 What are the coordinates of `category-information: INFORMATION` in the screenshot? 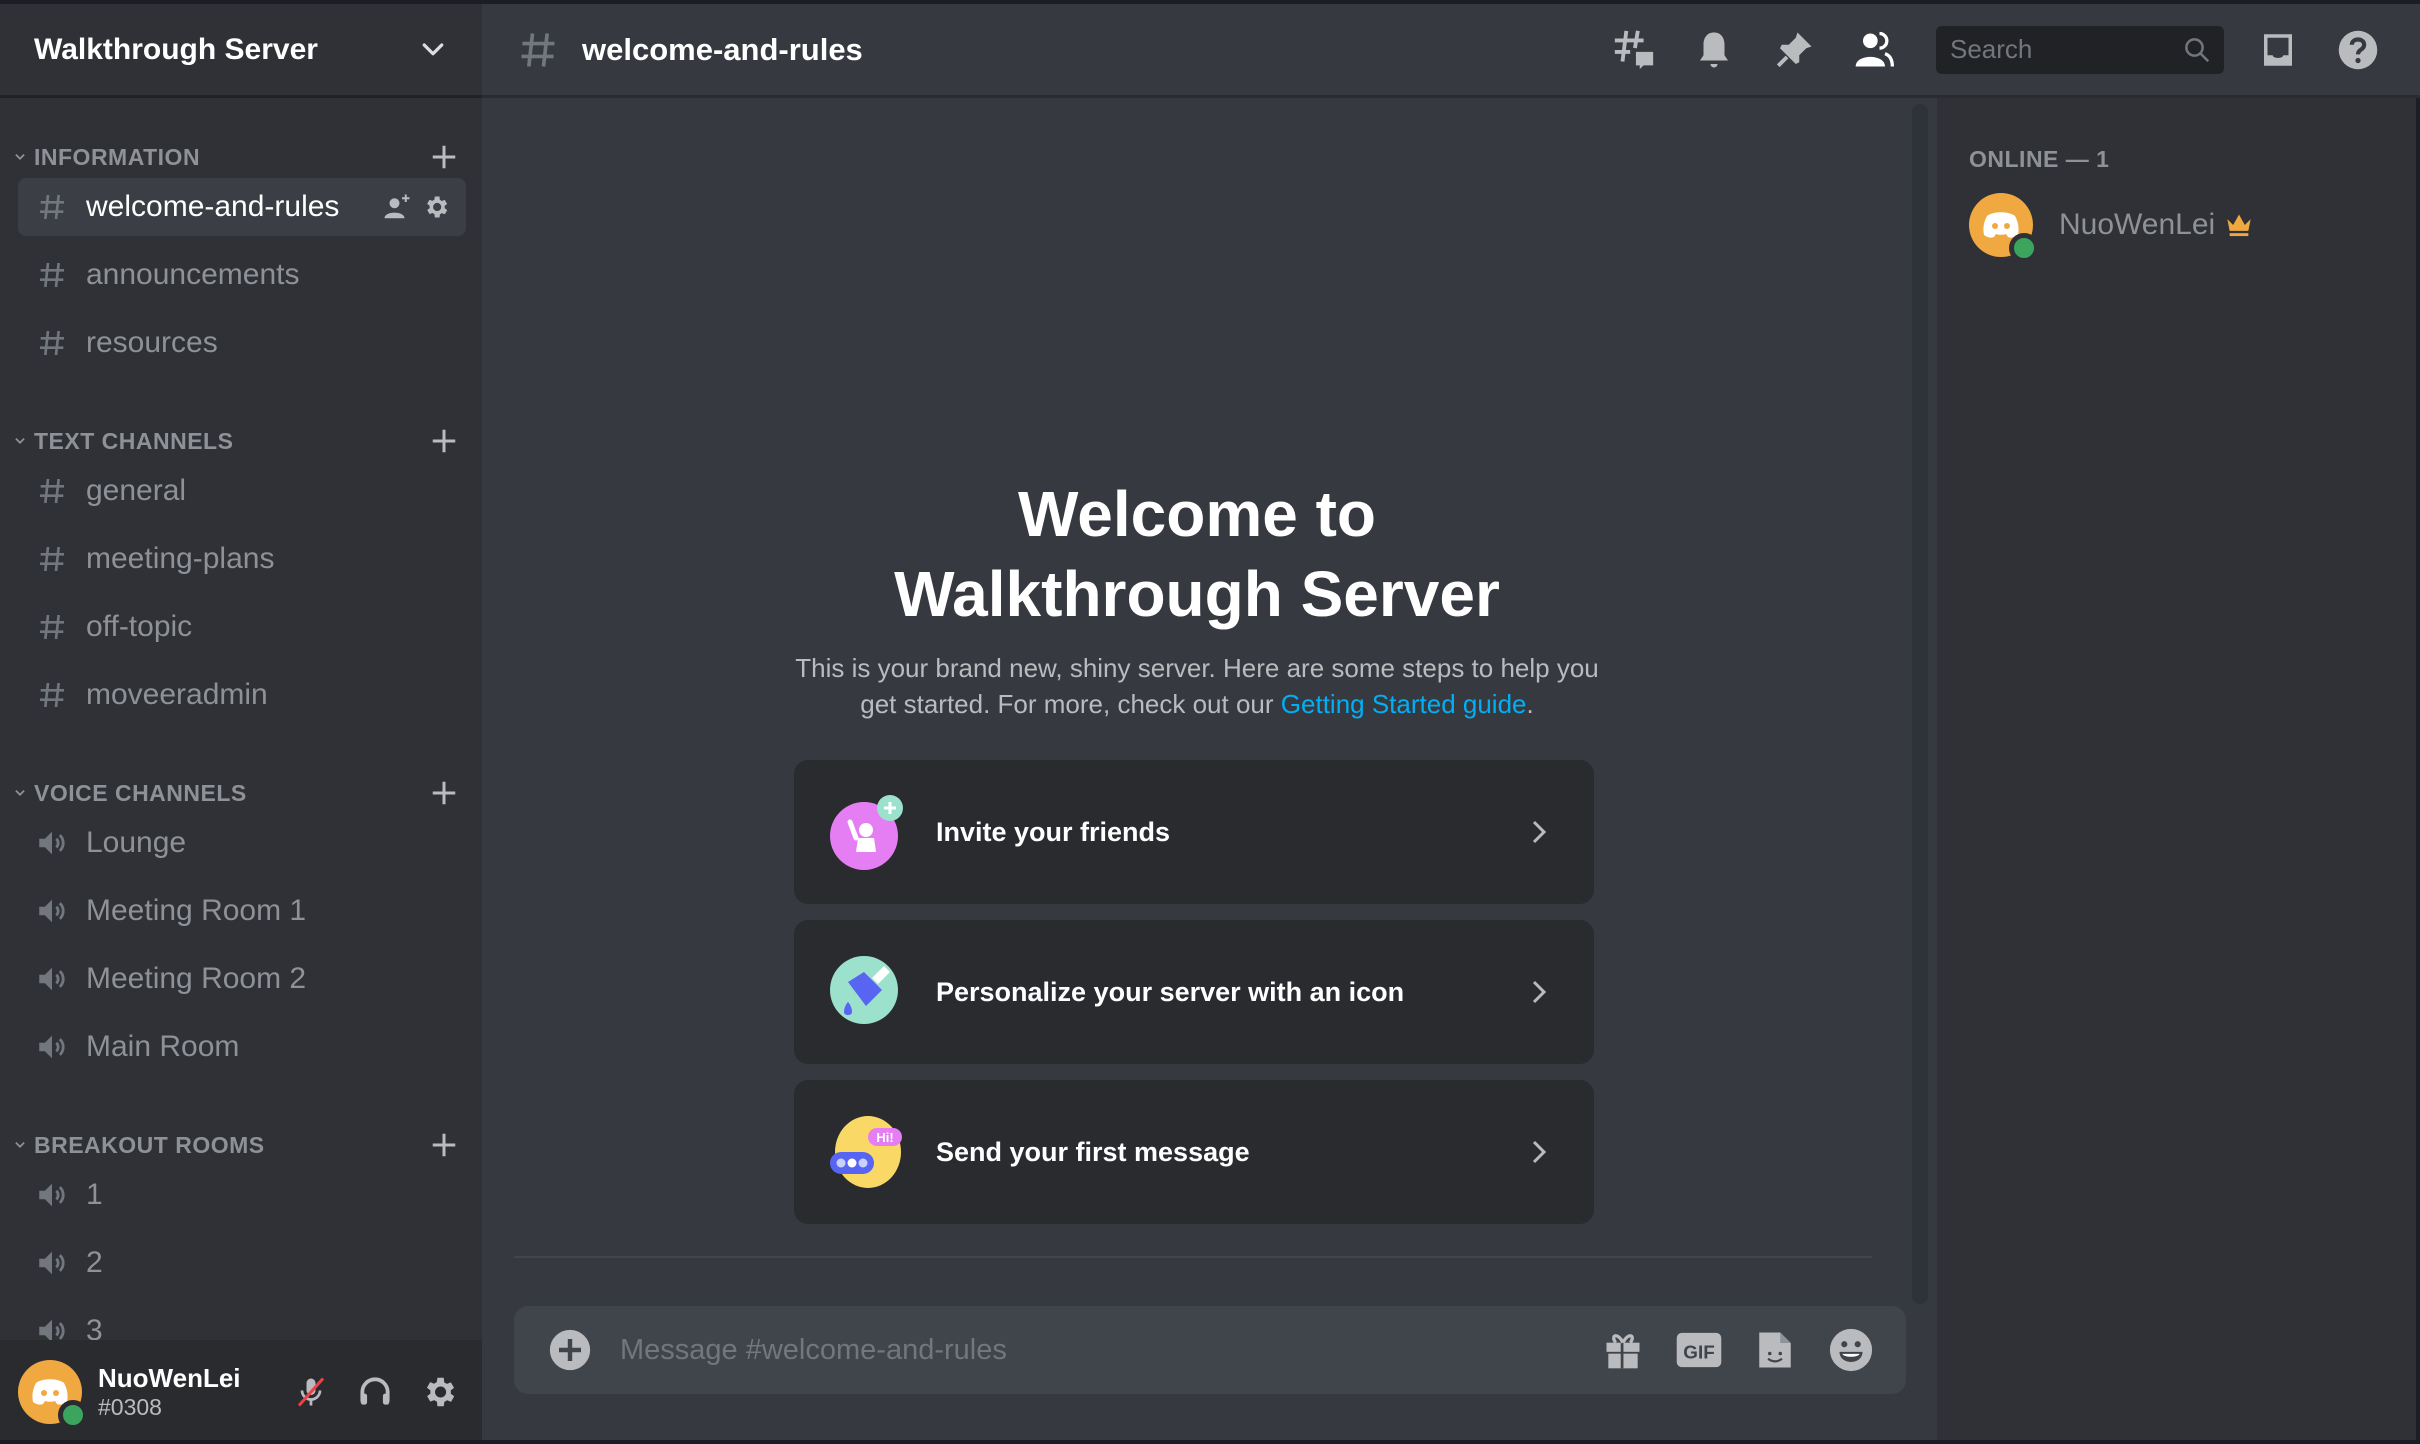 It's located at (241, 157).